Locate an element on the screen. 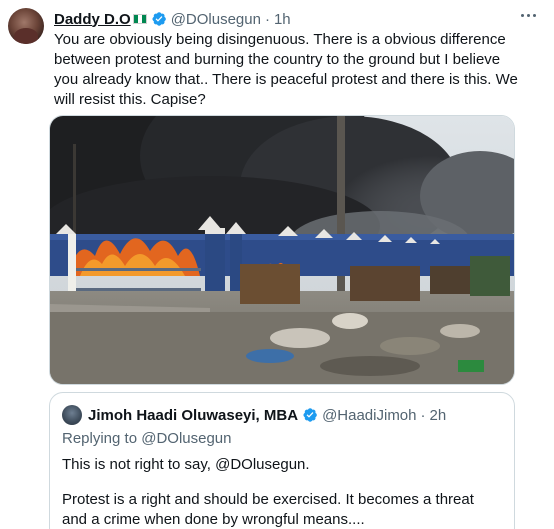  replying-to: Replying to @DOlusegun is located at coordinates (147, 438).